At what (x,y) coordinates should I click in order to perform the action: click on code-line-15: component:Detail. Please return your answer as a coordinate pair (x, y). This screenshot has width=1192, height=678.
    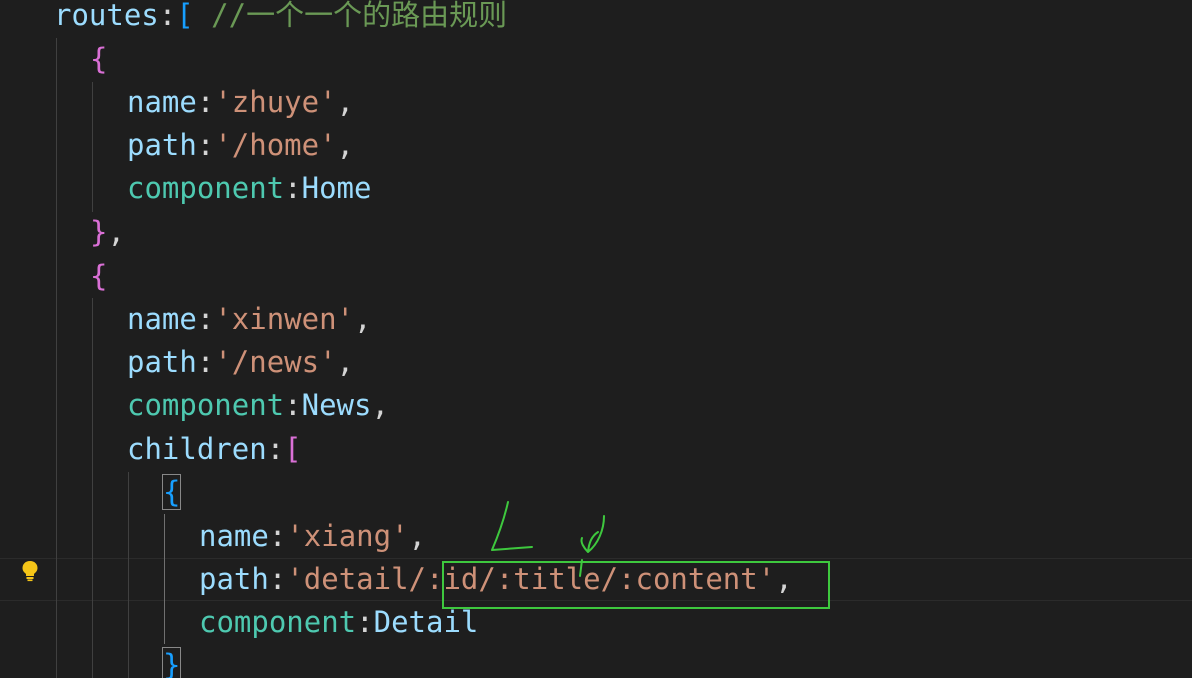
    Looking at the image, I should click on (338, 622).